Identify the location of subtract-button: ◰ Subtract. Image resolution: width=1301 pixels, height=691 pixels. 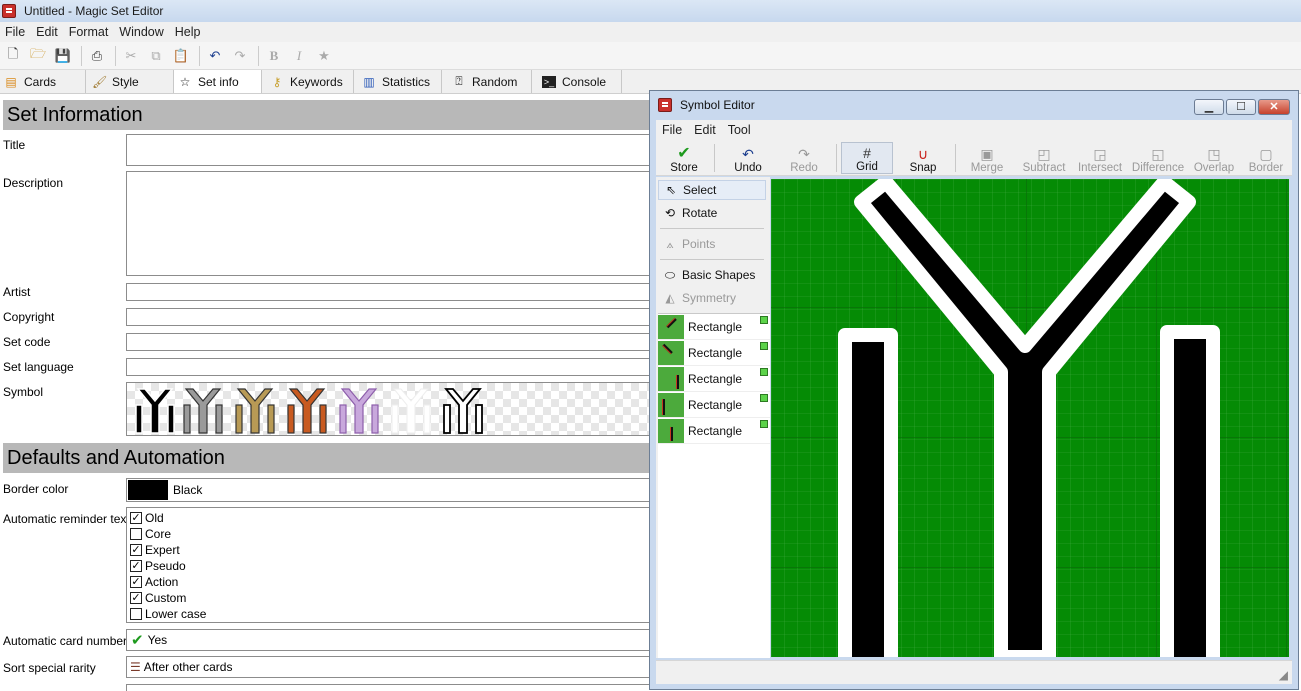
(1044, 158).